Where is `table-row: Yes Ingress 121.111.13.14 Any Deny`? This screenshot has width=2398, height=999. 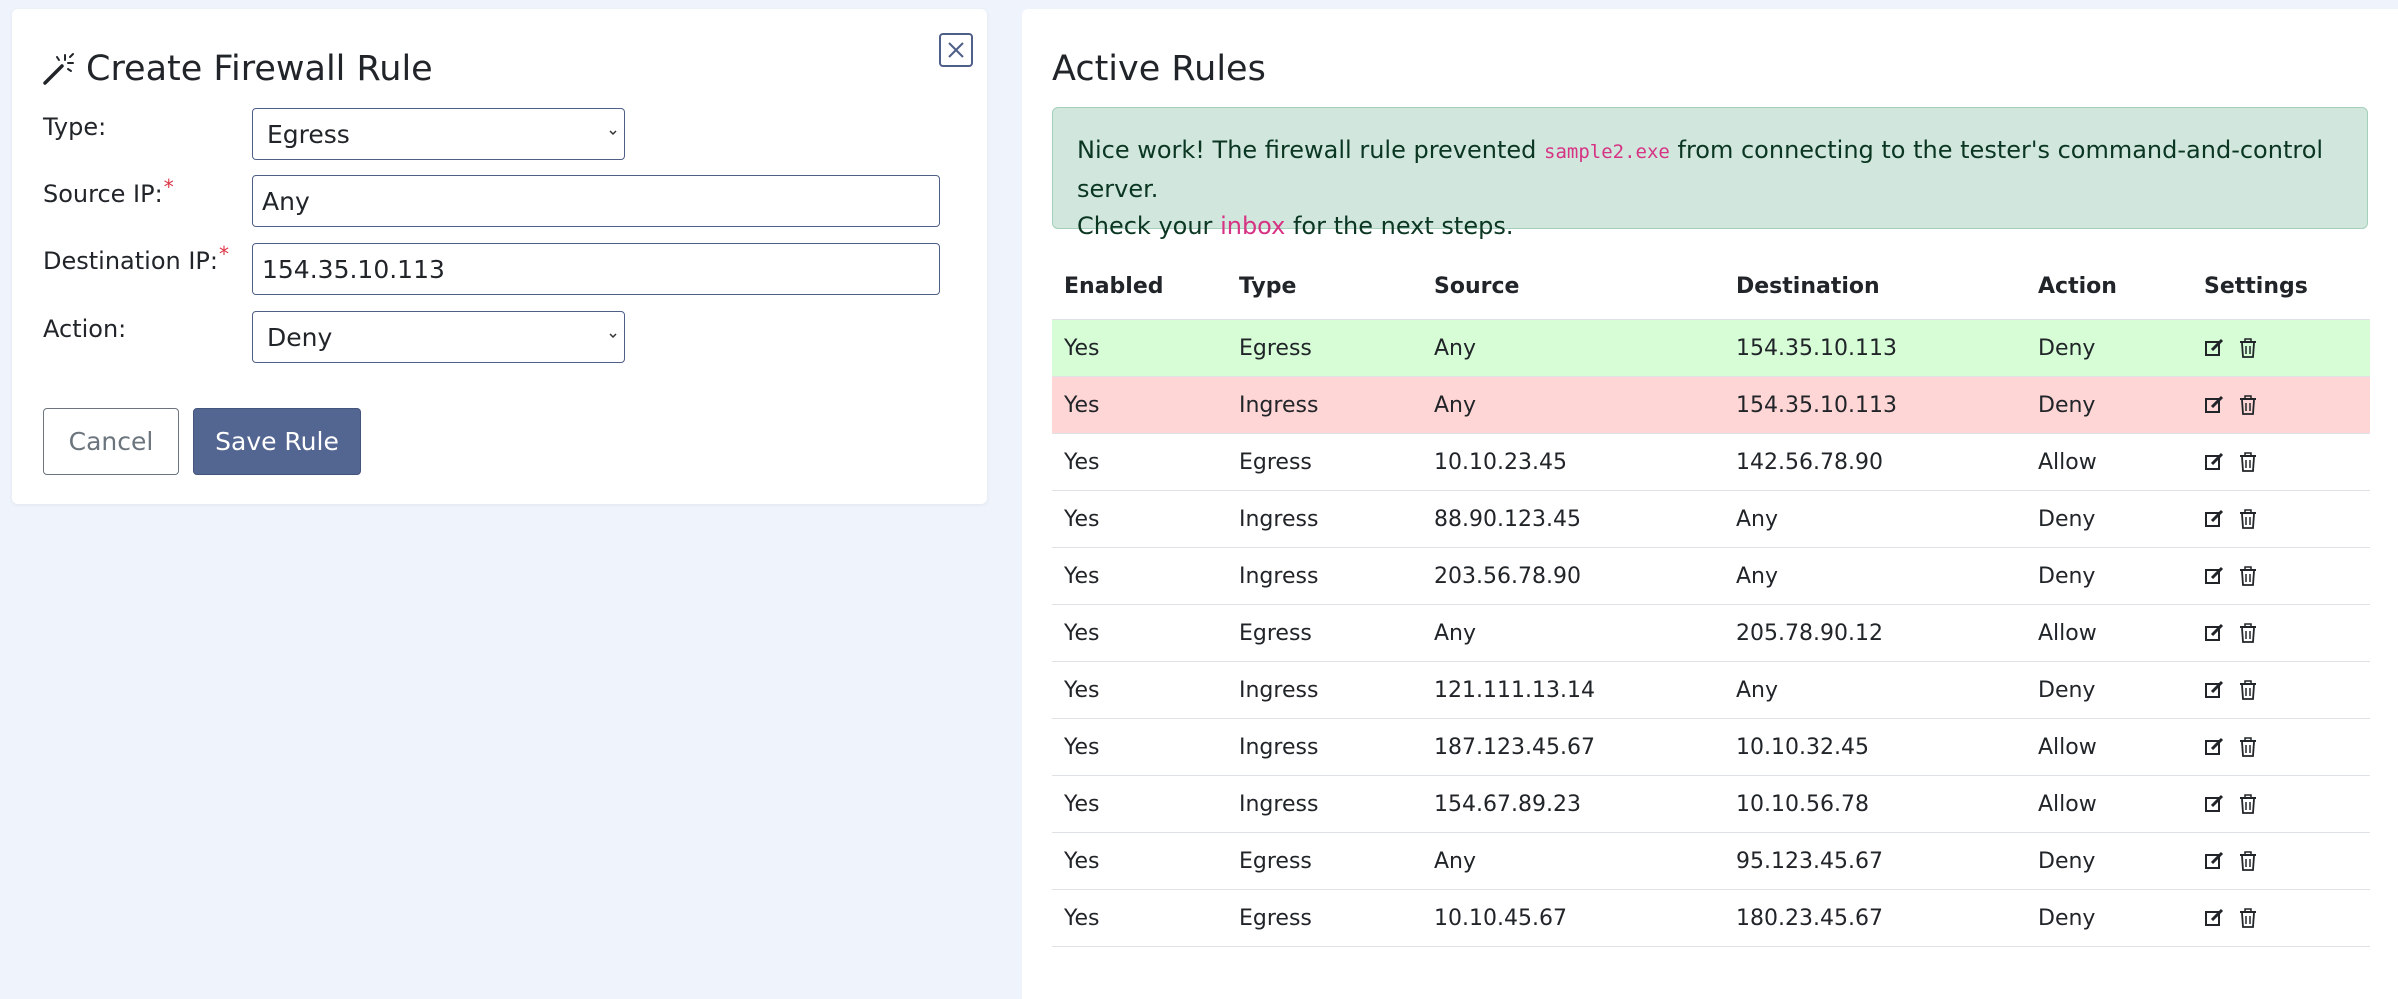
table-row: Yes Ingress 121.111.13.14 Any Deny is located at coordinates (1711, 690).